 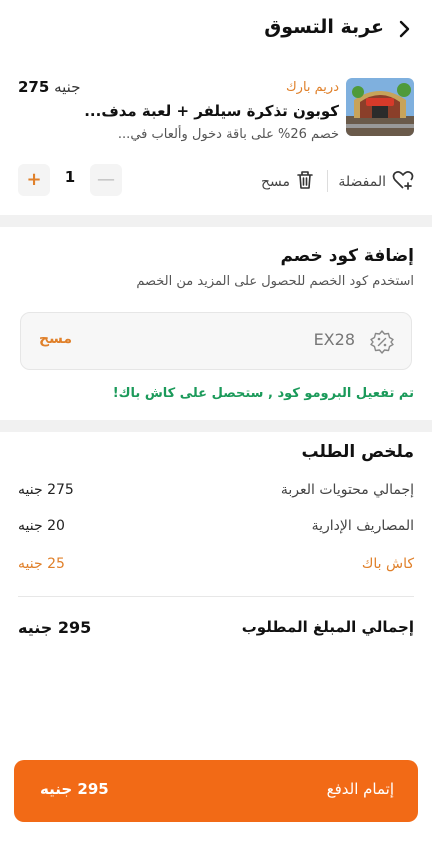 What do you see at coordinates (34, 180) in the screenshot?
I see `increase-button: +` at bounding box center [34, 180].